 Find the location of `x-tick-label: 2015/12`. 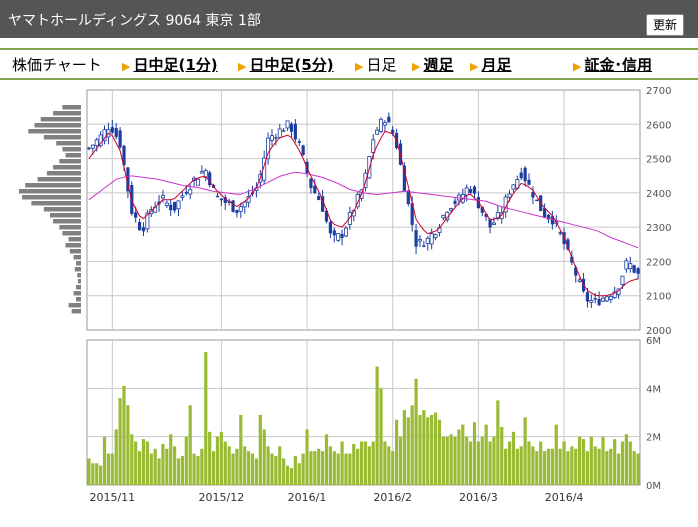

x-tick-label: 2015/12 is located at coordinates (222, 497).